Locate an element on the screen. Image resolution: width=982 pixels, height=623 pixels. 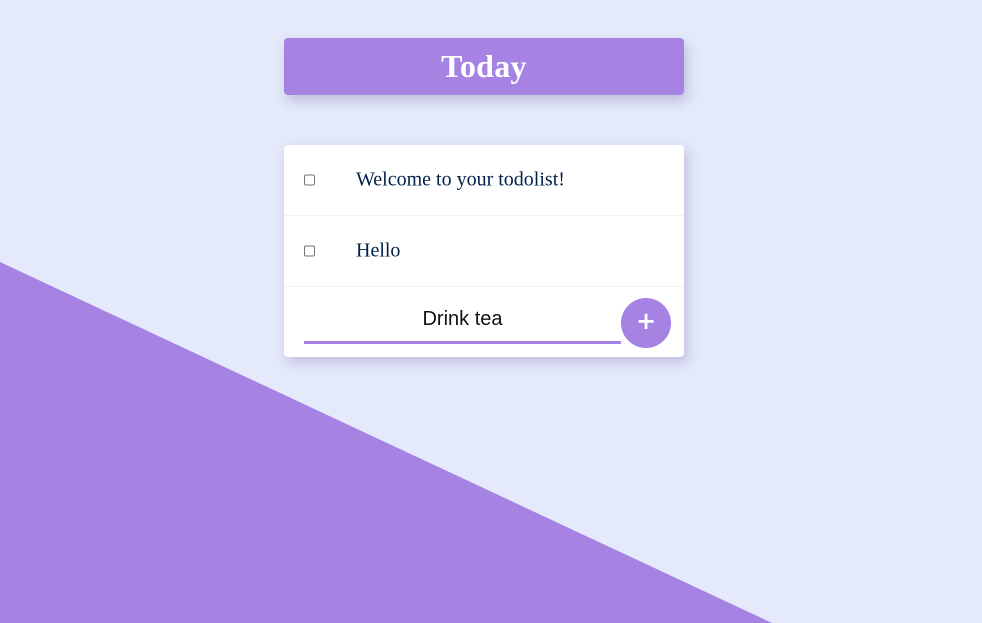
item-label: Hello is located at coordinates (378, 250).